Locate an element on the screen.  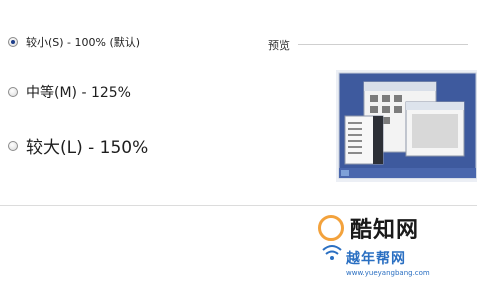
radio-larger is located at coordinates (13, 145).